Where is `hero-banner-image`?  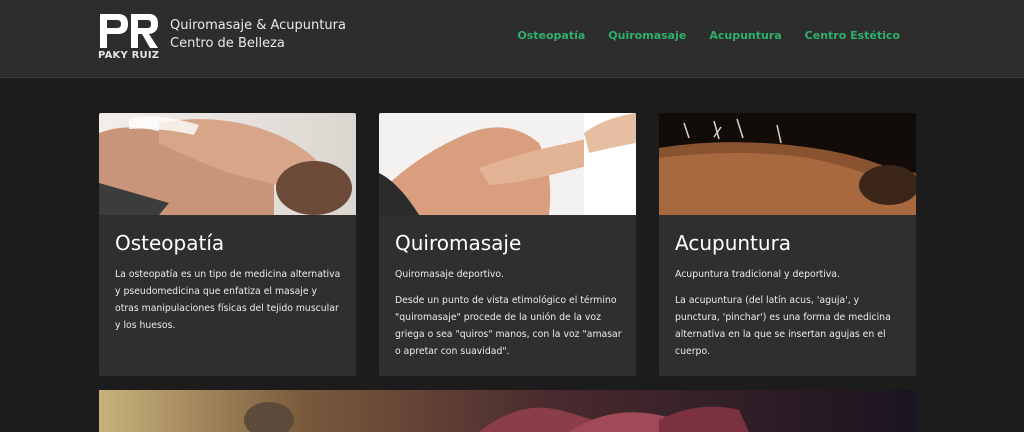
hero-banner-image is located at coordinates (507, 411).